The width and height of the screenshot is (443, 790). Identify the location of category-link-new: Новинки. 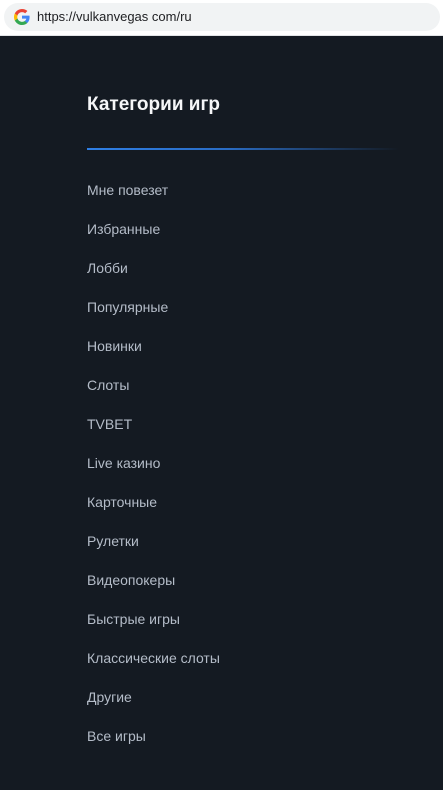
(153, 356).